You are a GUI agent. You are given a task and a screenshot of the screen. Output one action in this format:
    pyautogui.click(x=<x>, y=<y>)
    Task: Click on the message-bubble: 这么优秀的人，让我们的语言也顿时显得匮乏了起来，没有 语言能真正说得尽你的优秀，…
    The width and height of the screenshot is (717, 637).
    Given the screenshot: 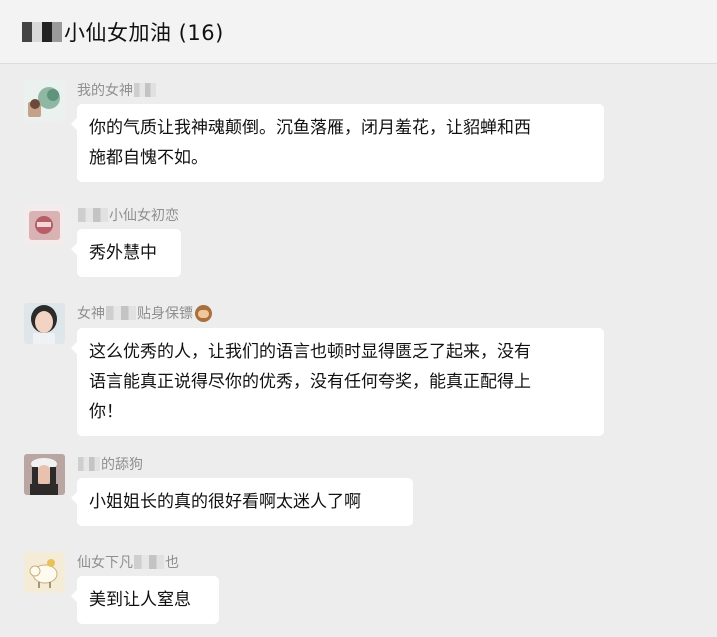 What is the action you would take?
    pyautogui.click(x=337, y=382)
    